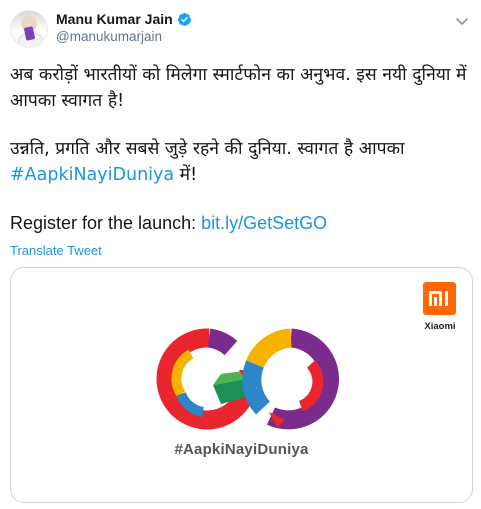 The width and height of the screenshot is (481, 509). What do you see at coordinates (241, 449) in the screenshot?
I see `card-hashtag-caption: #AapkiNayiDuniya` at bounding box center [241, 449].